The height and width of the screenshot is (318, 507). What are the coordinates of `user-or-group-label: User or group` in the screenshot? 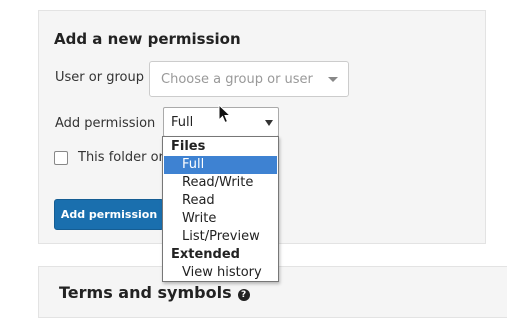 It's located at (99, 77).